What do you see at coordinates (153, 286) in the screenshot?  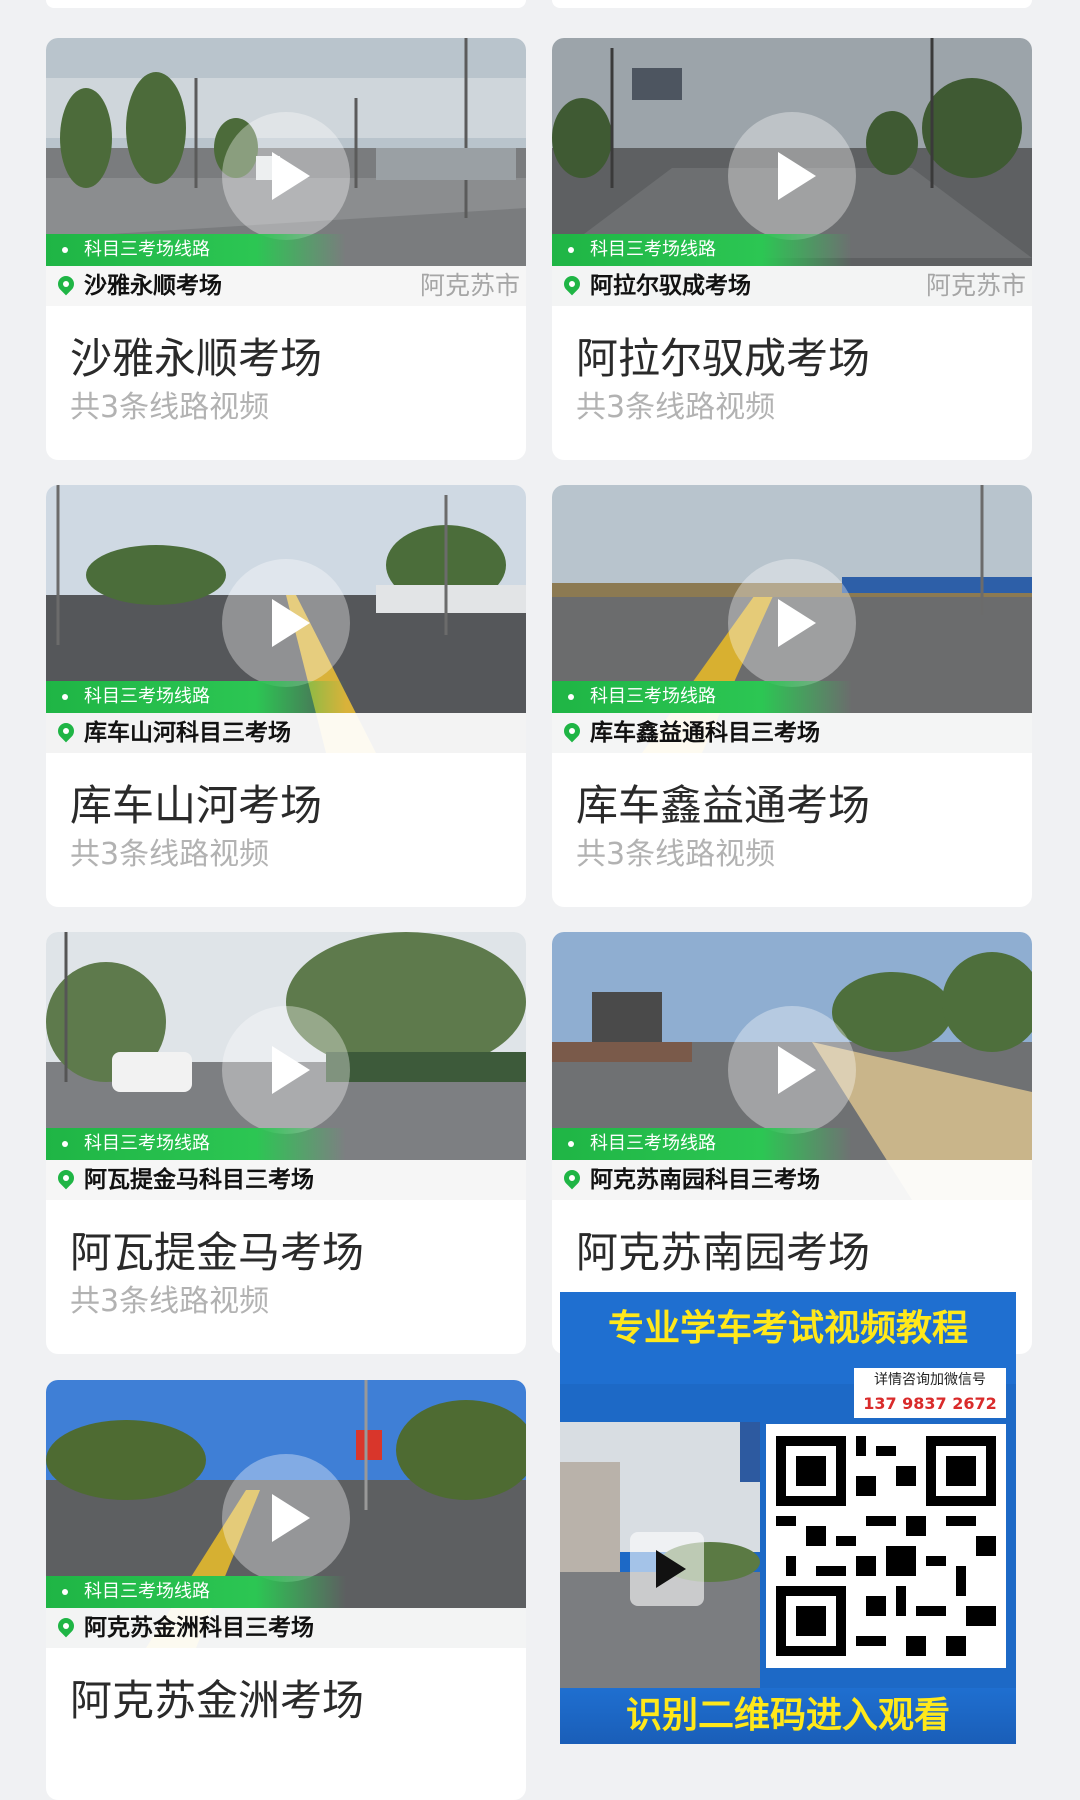 I see `location-name: 沙雅永顺考场` at bounding box center [153, 286].